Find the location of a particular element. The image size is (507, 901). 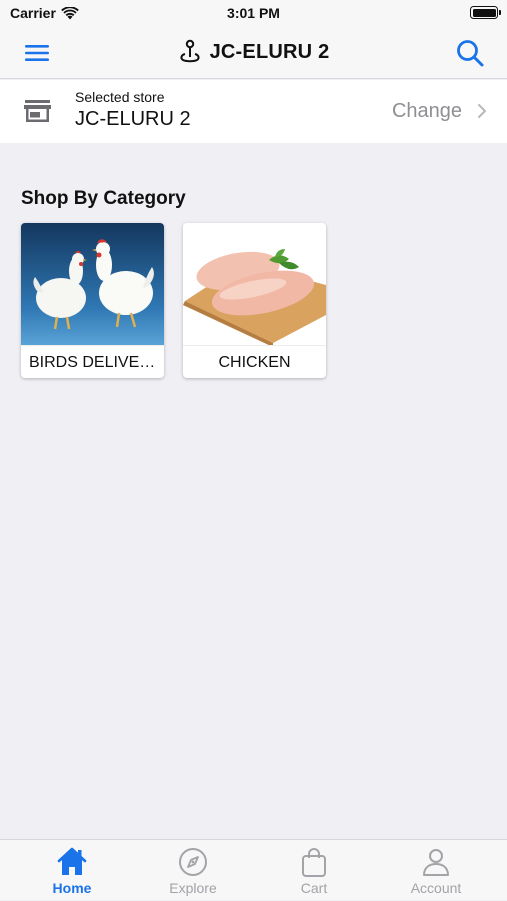

location-pin-icon is located at coordinates (190, 51).